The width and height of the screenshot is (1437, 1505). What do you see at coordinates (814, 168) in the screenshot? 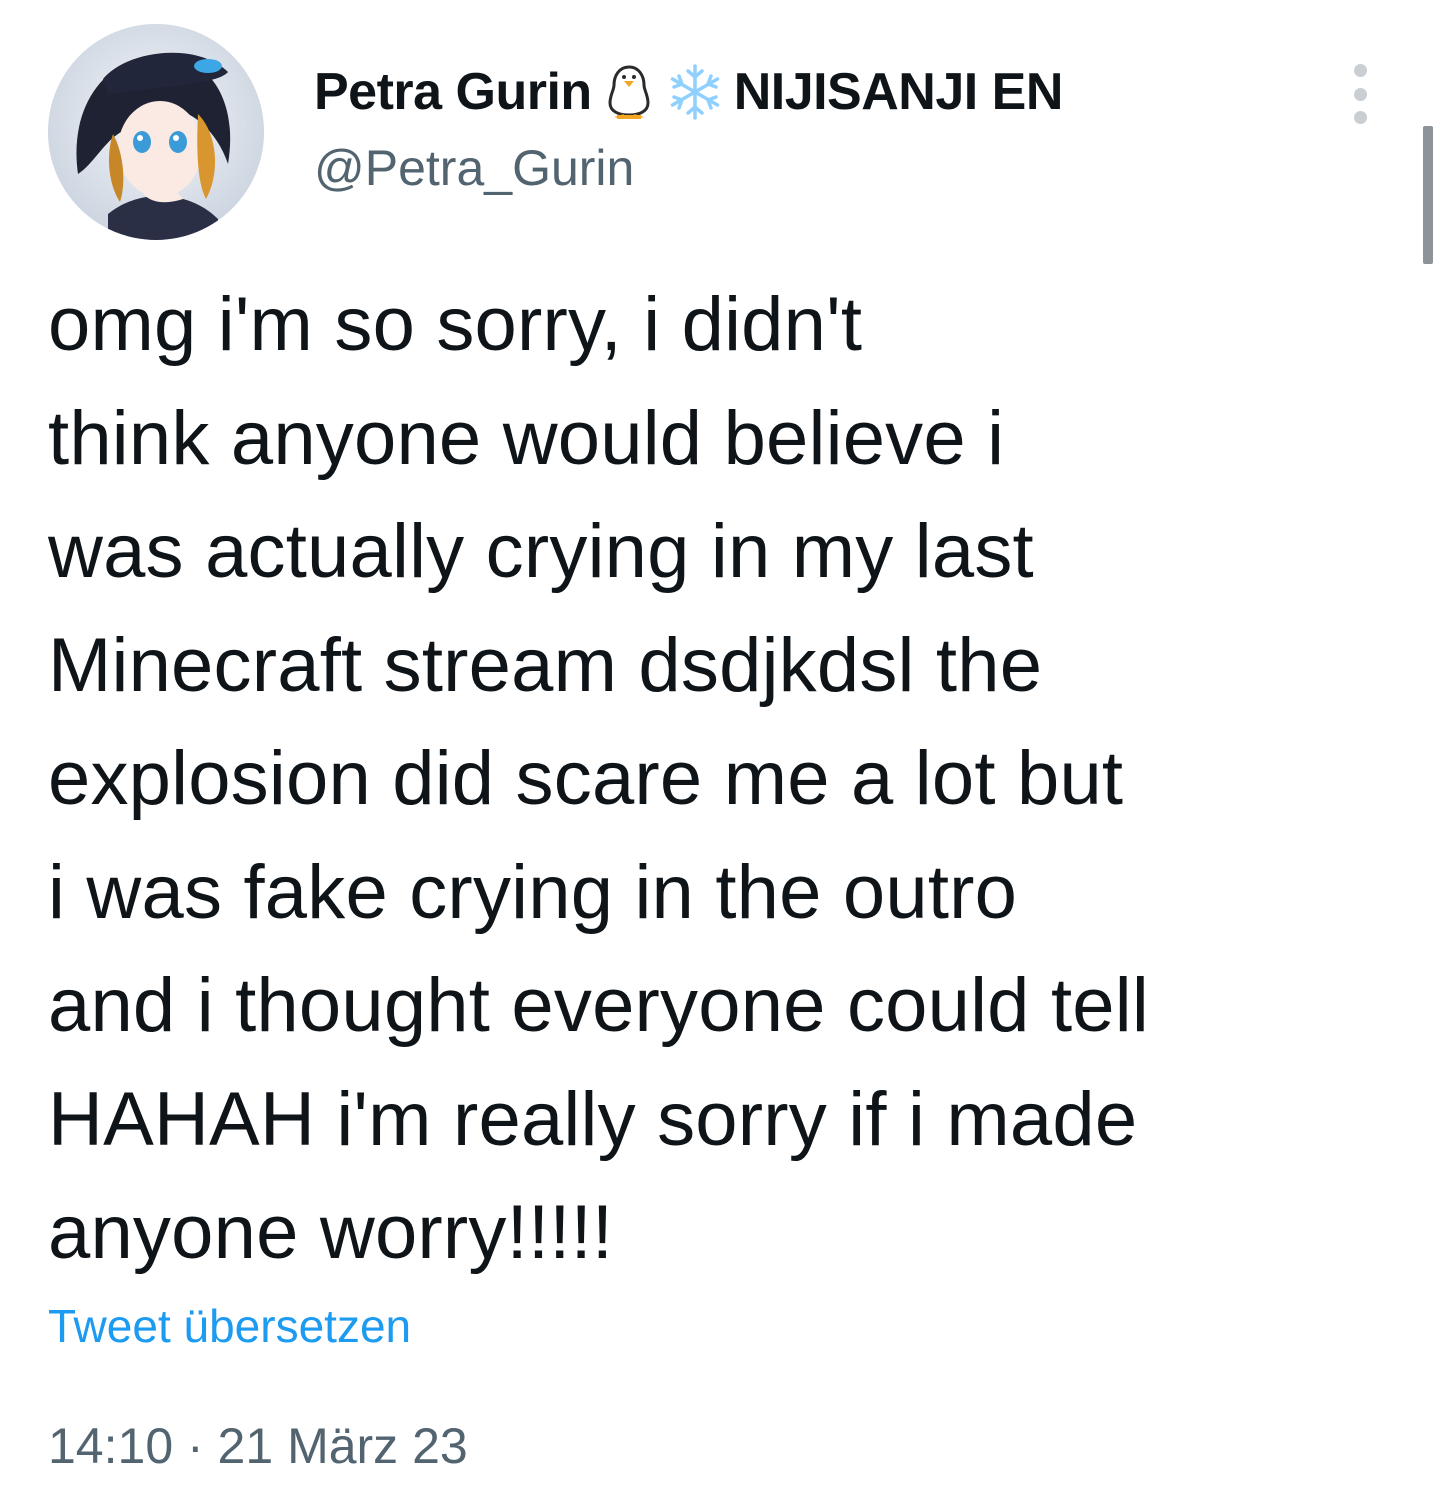
I see `author-handle: @Petra_Gurin` at bounding box center [814, 168].